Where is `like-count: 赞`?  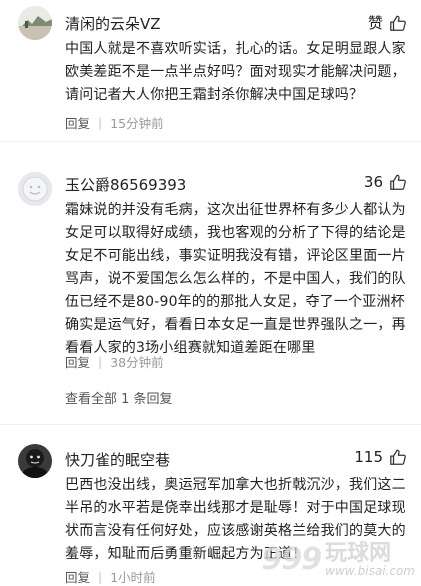
like-count: 赞 is located at coordinates (375, 23).